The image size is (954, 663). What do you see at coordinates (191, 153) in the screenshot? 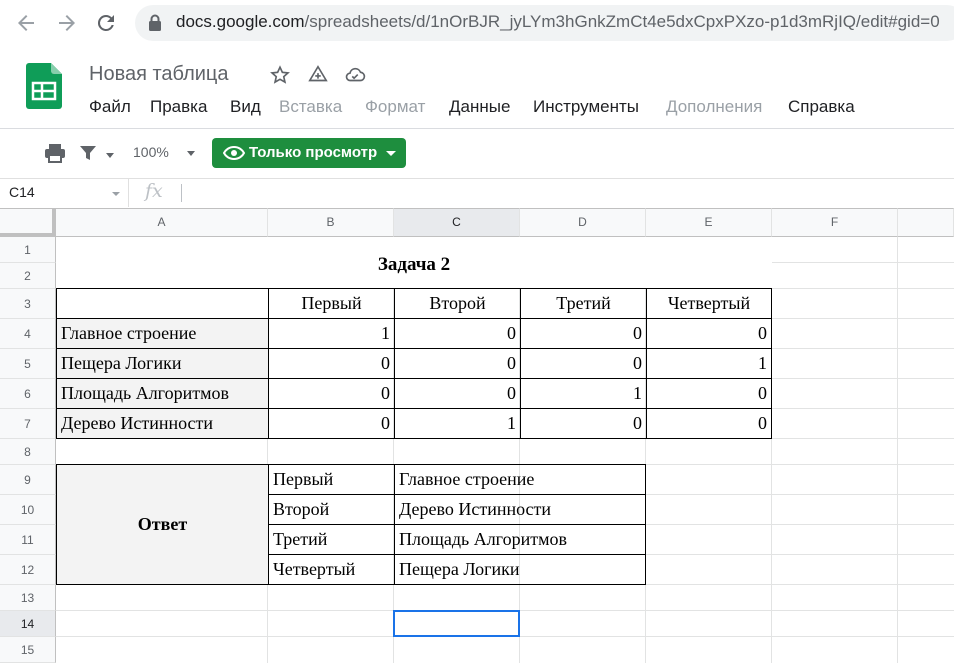
I see `zoom-dropdown-caret-icon` at bounding box center [191, 153].